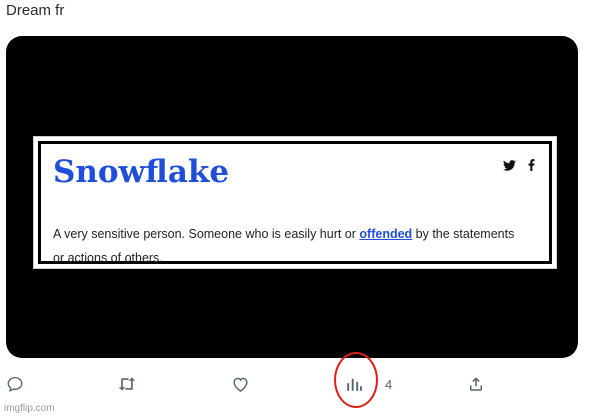  I want to click on views-count: 4, so click(389, 384).